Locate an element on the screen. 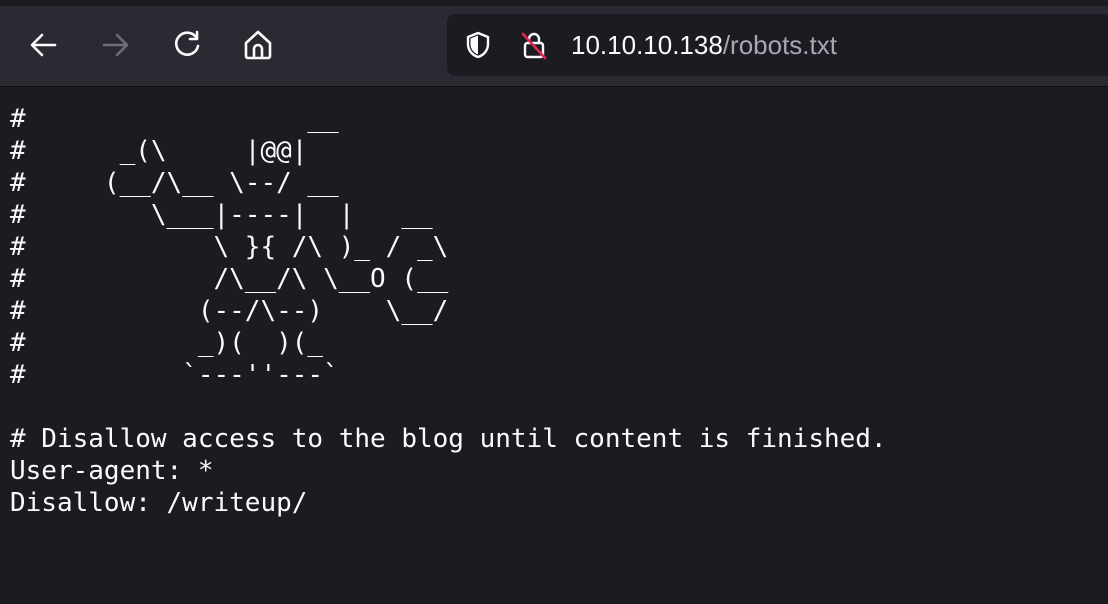  forward-button is located at coordinates (116, 45).